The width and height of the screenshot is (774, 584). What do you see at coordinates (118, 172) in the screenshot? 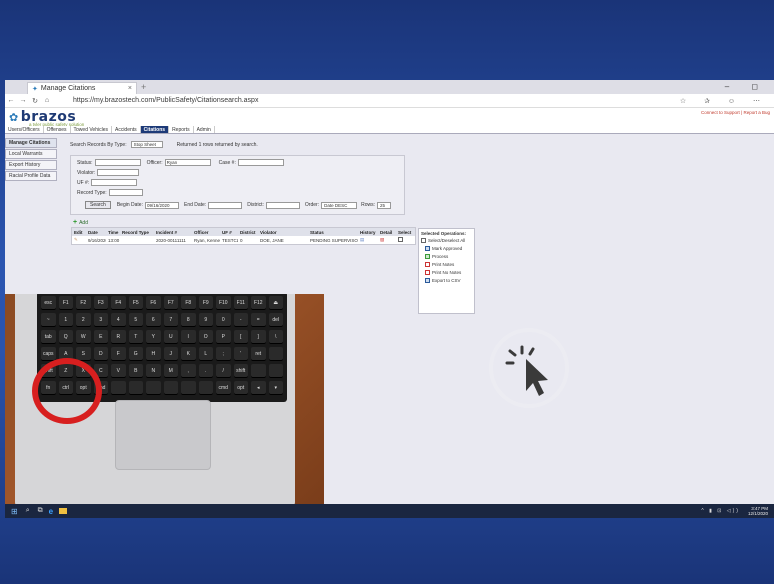
I see `violator-field` at bounding box center [118, 172].